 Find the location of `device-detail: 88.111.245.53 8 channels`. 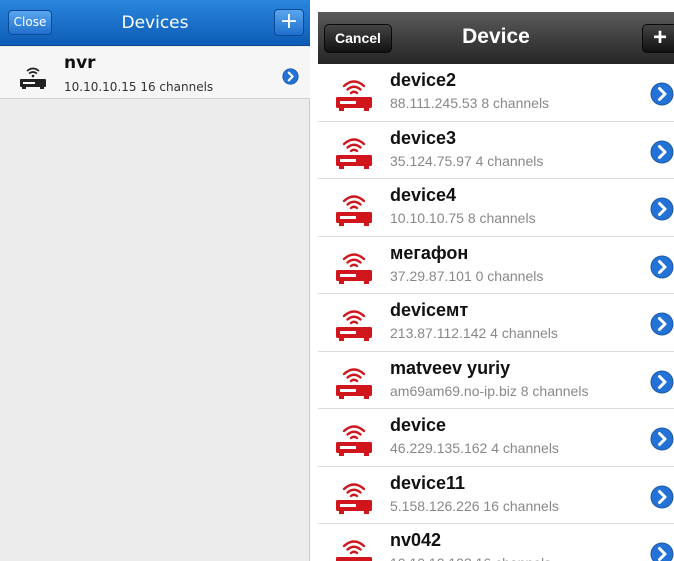

device-detail: 88.111.245.53 8 channels is located at coordinates (470, 103).